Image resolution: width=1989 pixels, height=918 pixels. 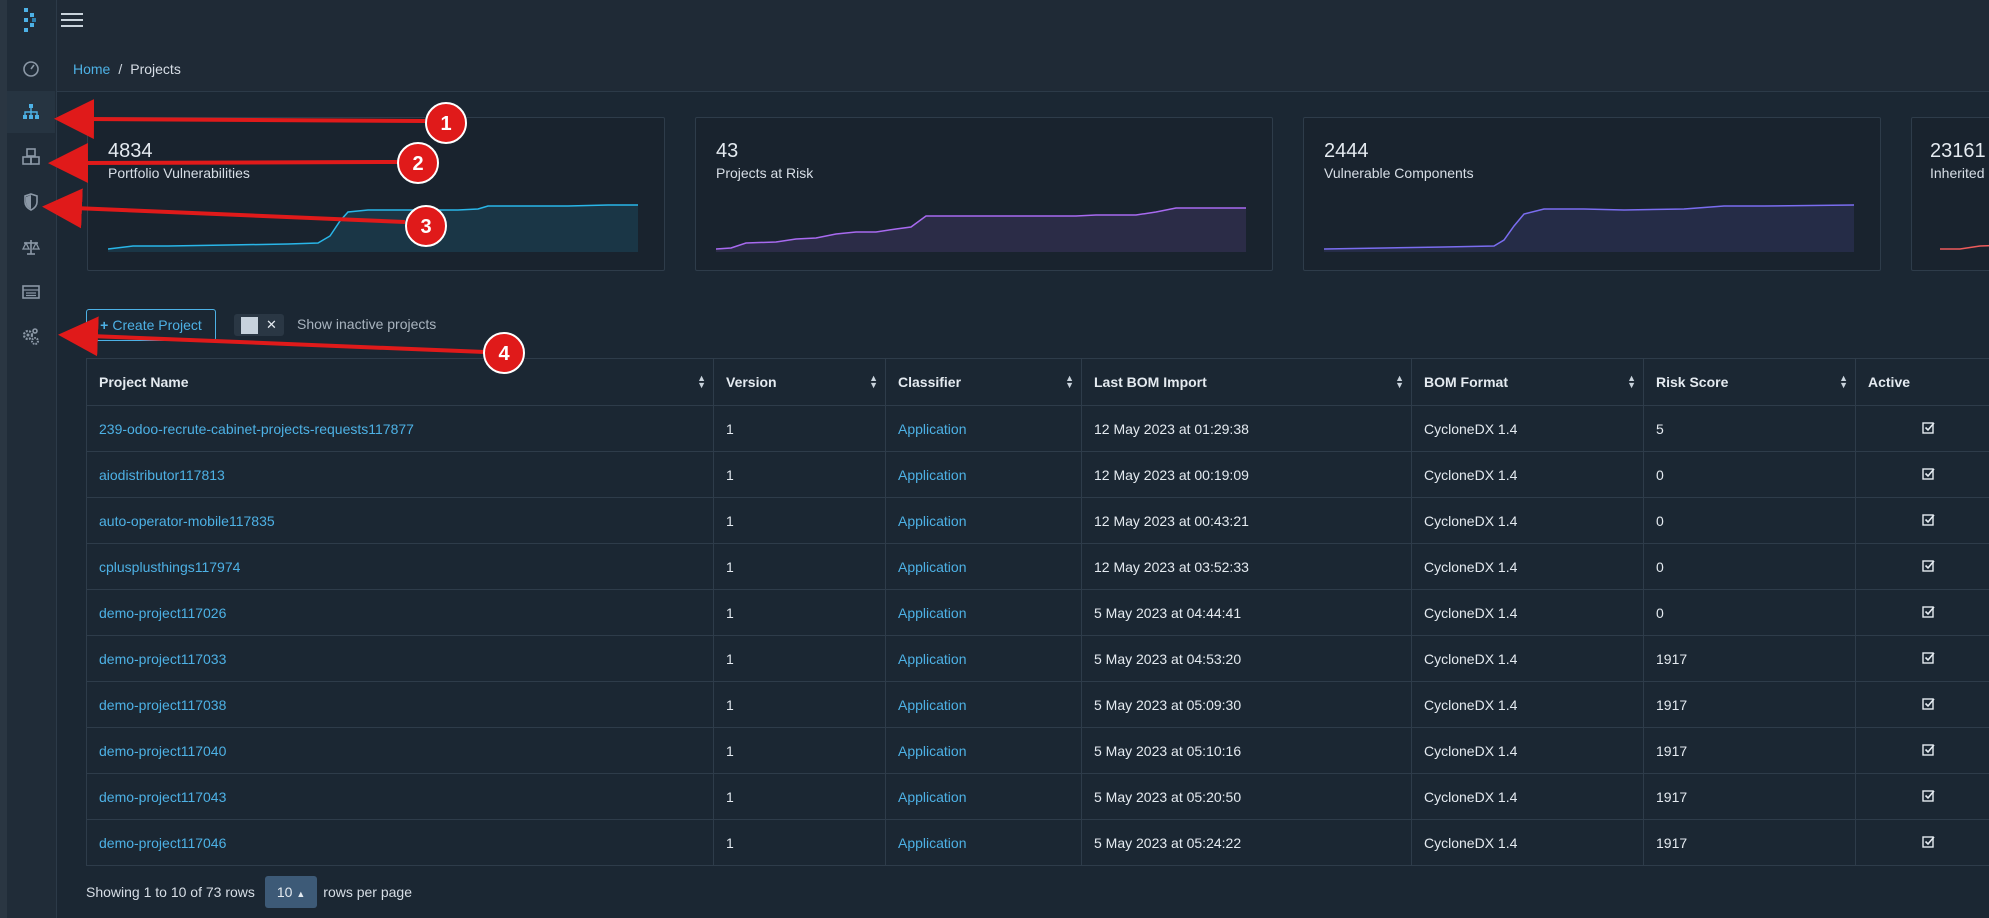 What do you see at coordinates (400, 750) in the screenshot?
I see `project-name-link: demo-project117040` at bounding box center [400, 750].